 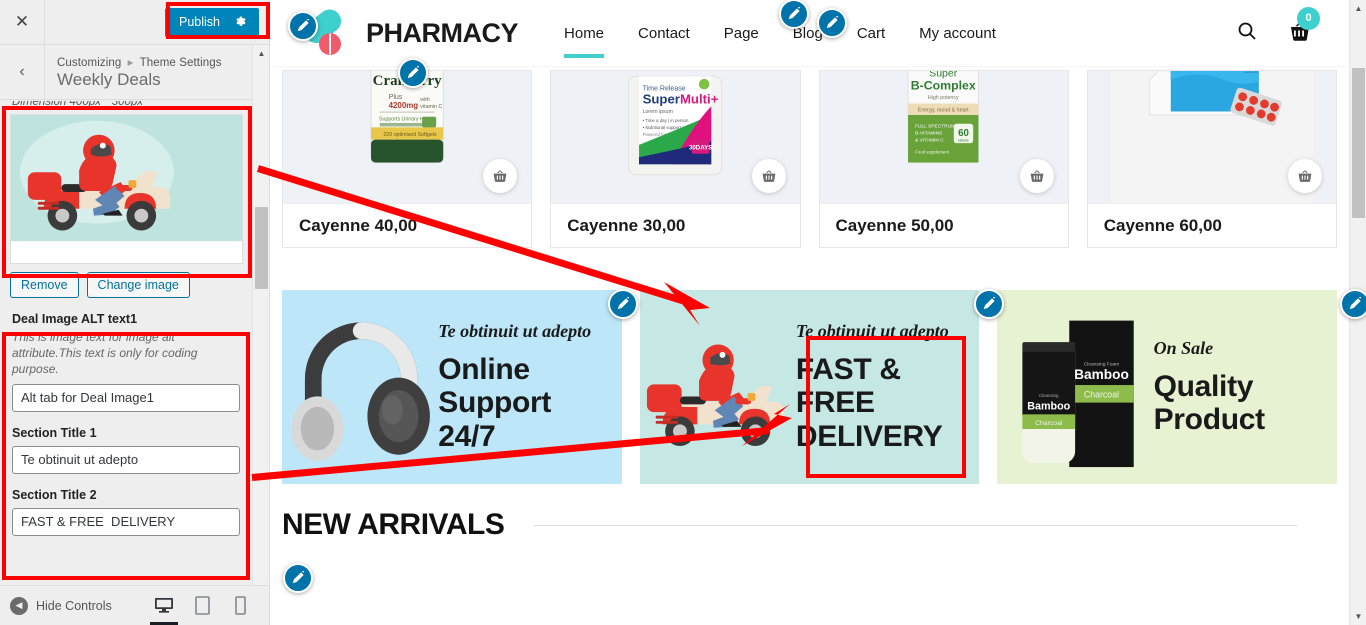 What do you see at coordinates (871, 33) in the screenshot?
I see `nav-item-cart: Cart` at bounding box center [871, 33].